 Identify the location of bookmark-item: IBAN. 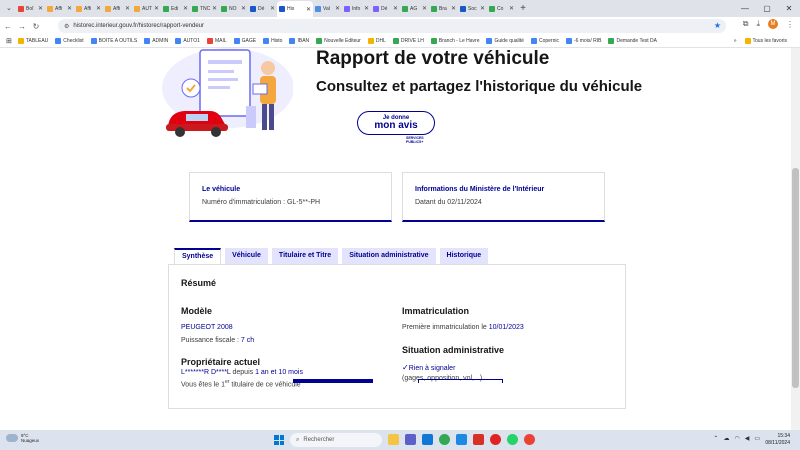
(299, 41).